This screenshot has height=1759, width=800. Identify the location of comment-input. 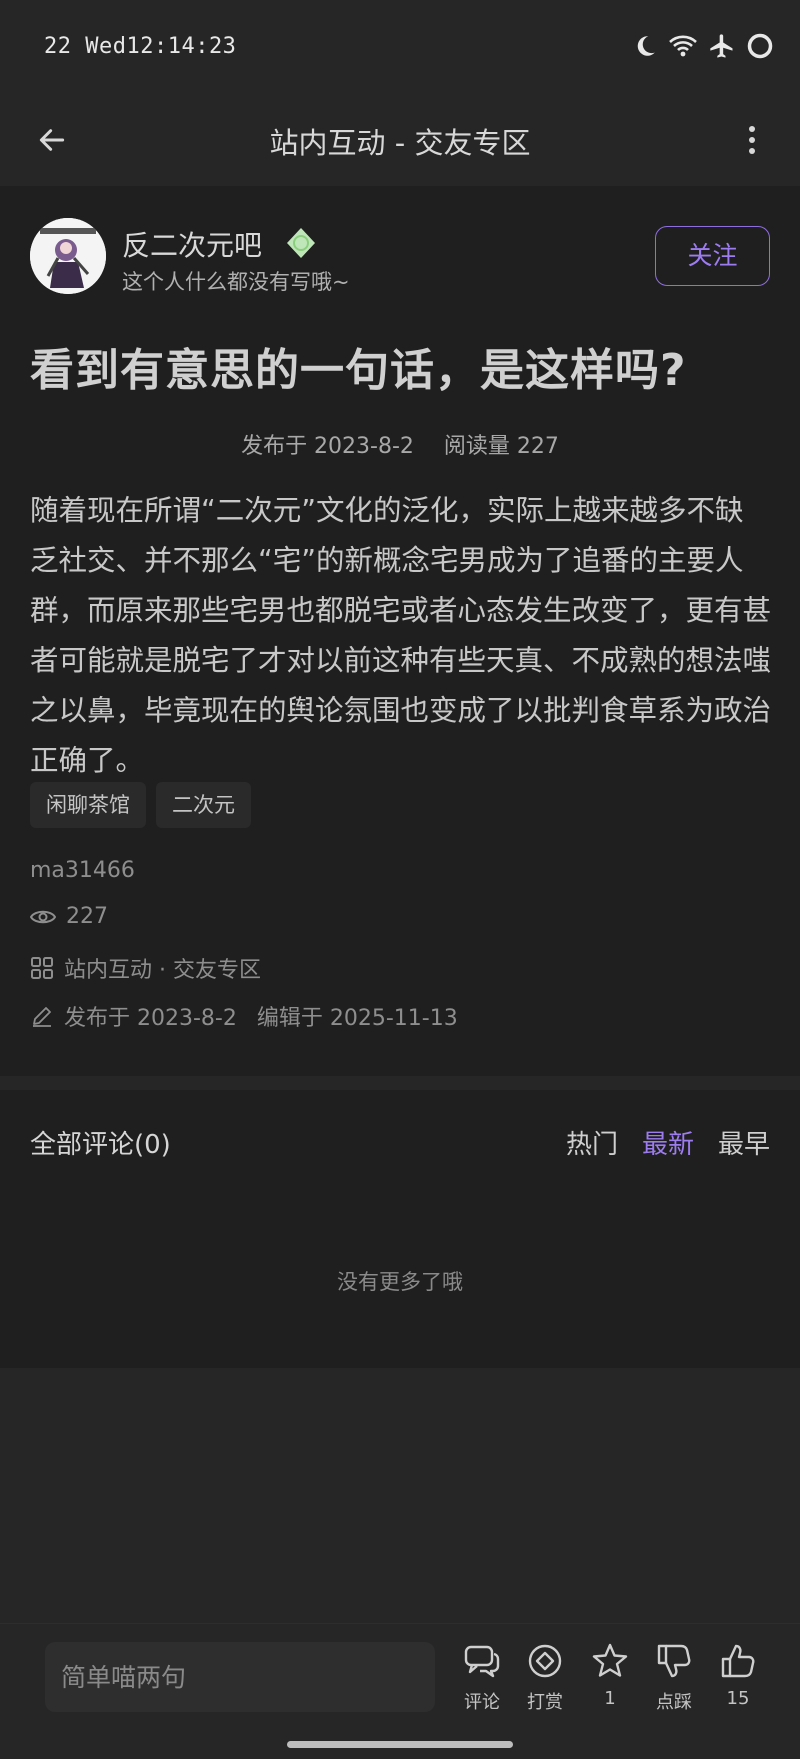
(240, 1677).